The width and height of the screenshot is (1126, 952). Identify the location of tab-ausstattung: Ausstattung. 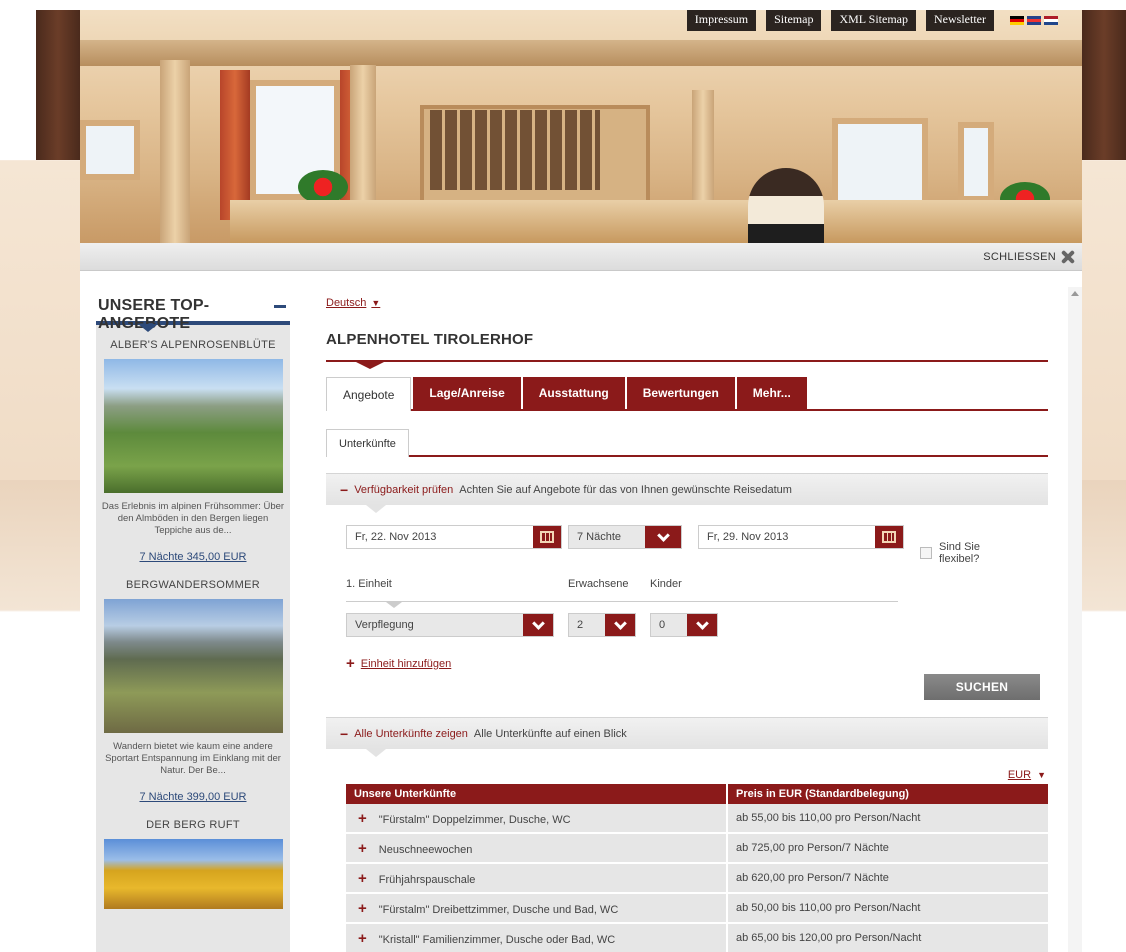
(573, 393).